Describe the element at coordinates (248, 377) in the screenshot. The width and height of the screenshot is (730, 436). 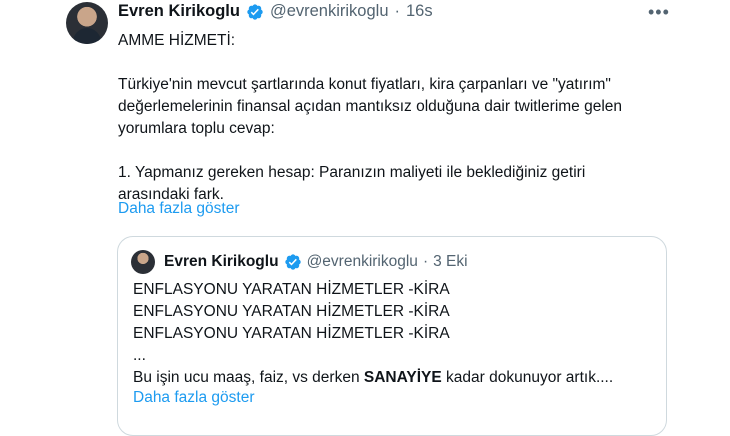
I see `quoted-line-part: Bu işin ucu maaş, faiz, vs derken` at that location.